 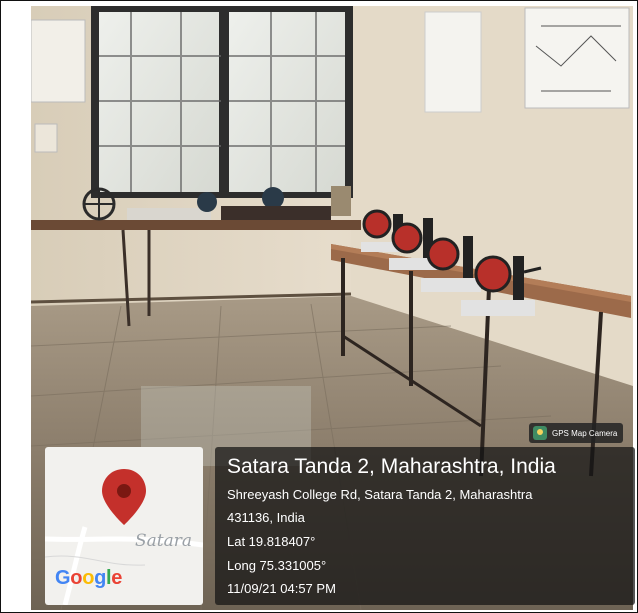 What do you see at coordinates (281, 588) in the screenshot?
I see `datetime: 11/09/21 04:57 PM` at bounding box center [281, 588].